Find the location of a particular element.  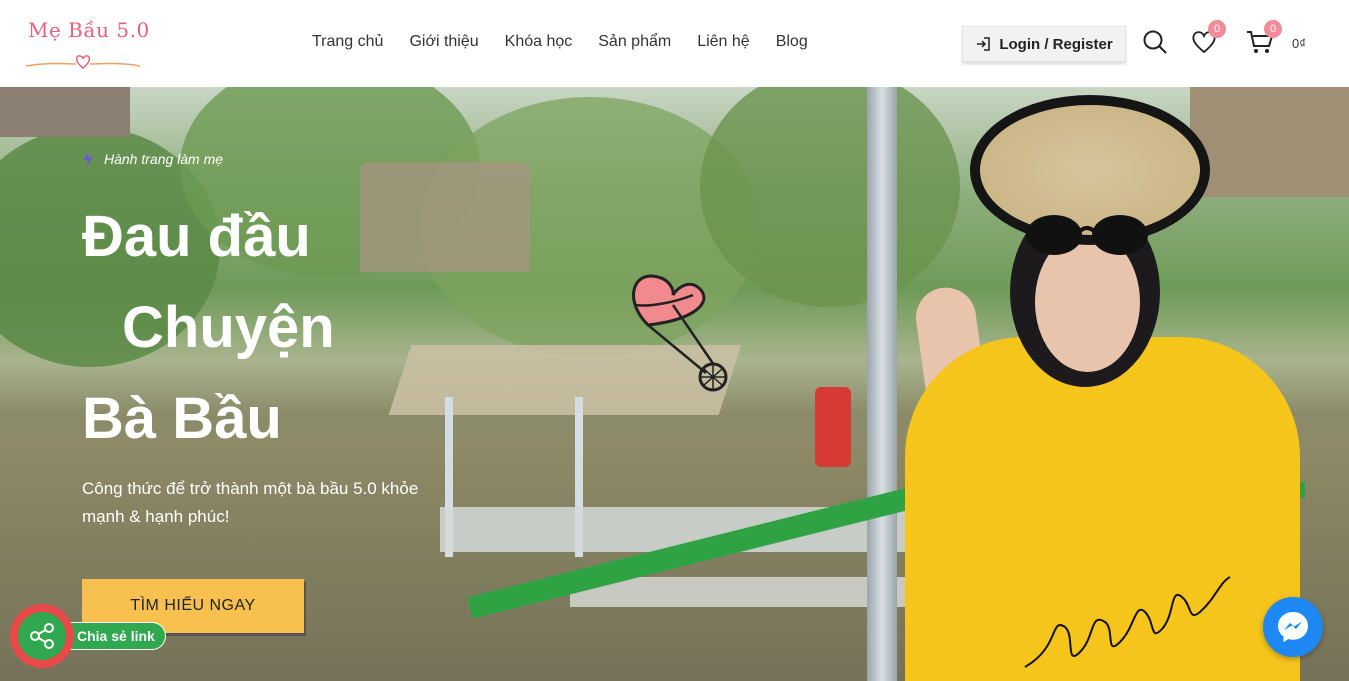

messenger-chat-button is located at coordinates (1293, 627).